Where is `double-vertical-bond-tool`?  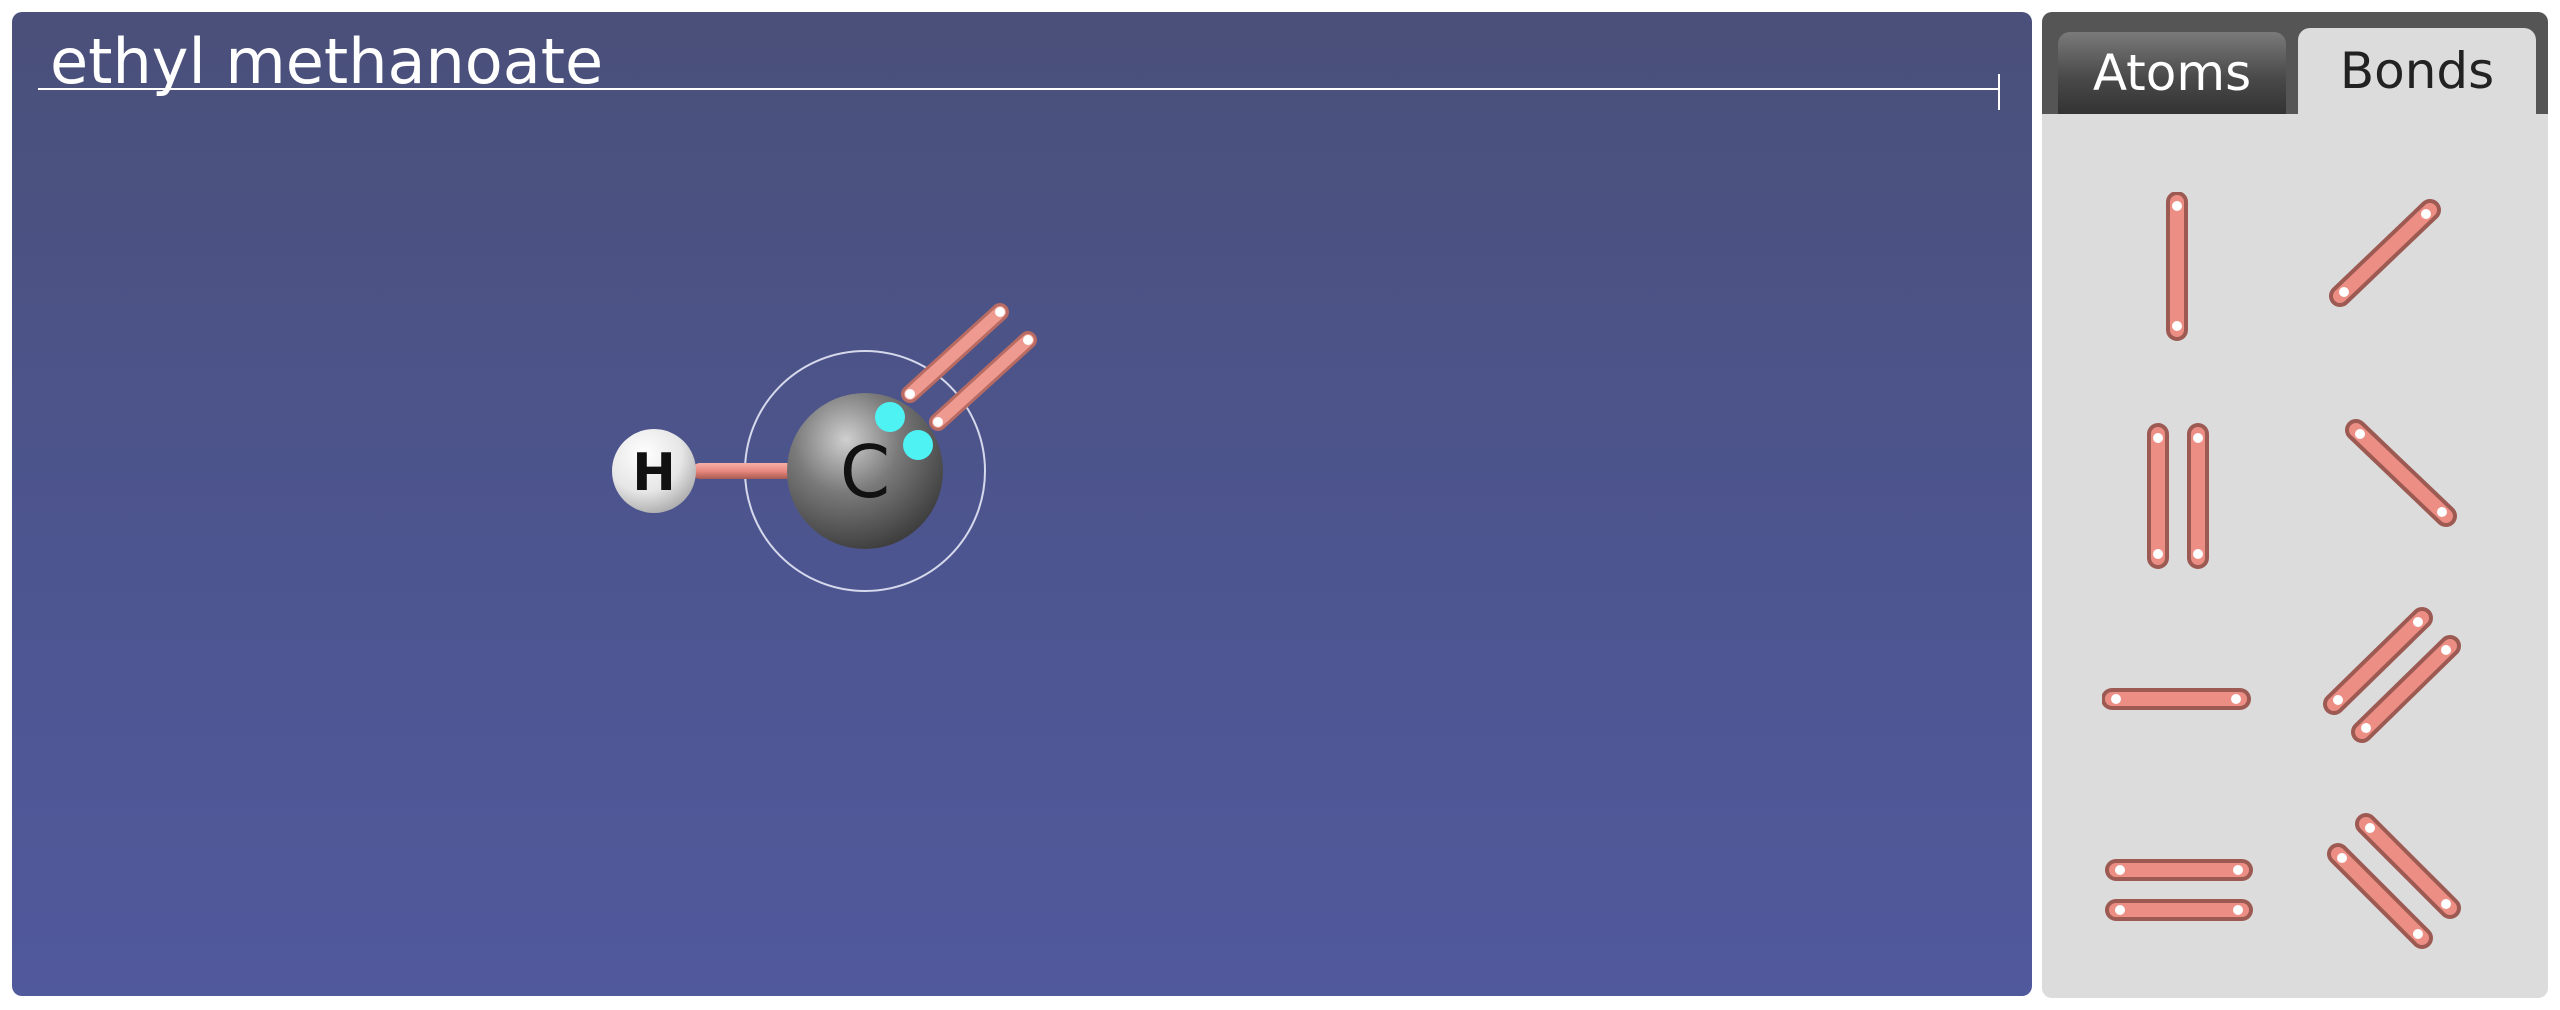 double-vertical-bond-tool is located at coordinates (2177, 497).